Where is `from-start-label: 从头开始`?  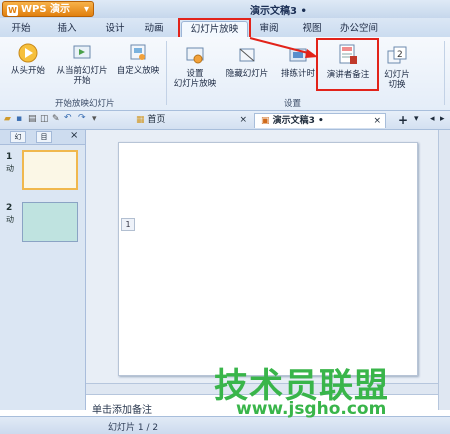 from-start-label: 从头开始 is located at coordinates (27, 71).